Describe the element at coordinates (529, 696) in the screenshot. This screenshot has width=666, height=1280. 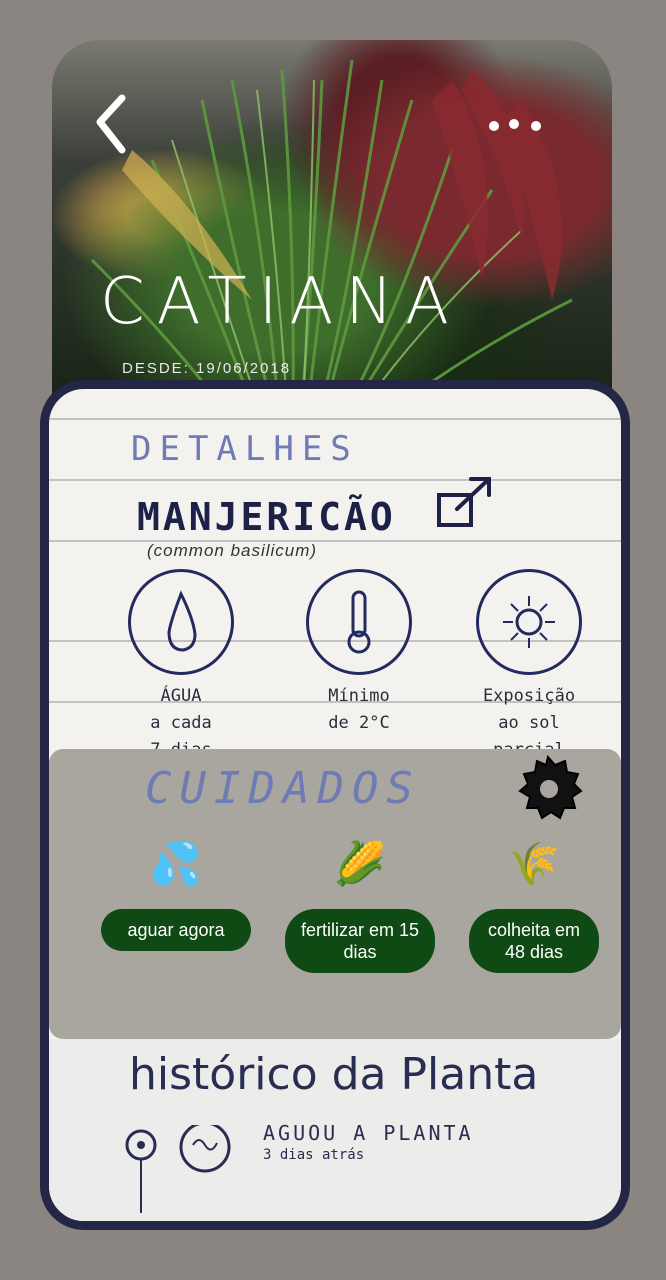
I see `sun-label: Exposição` at that location.